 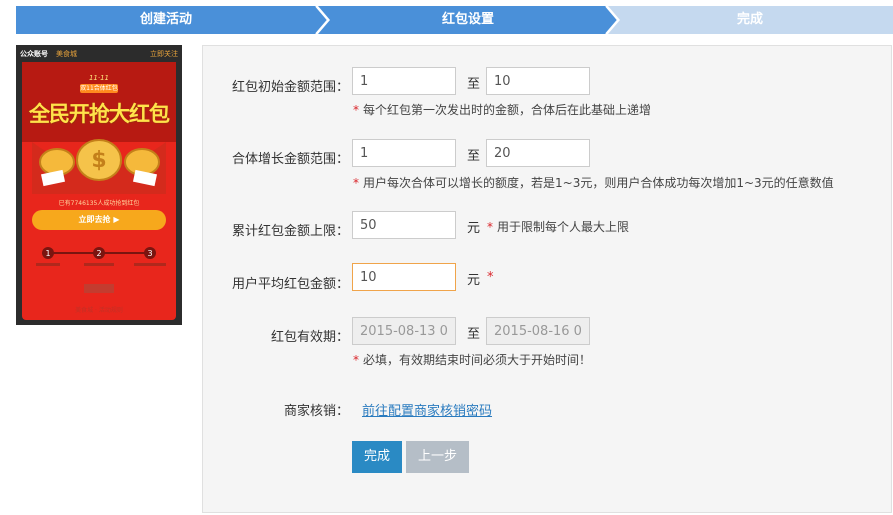 I want to click on finish-button: 完成, so click(x=377, y=457).